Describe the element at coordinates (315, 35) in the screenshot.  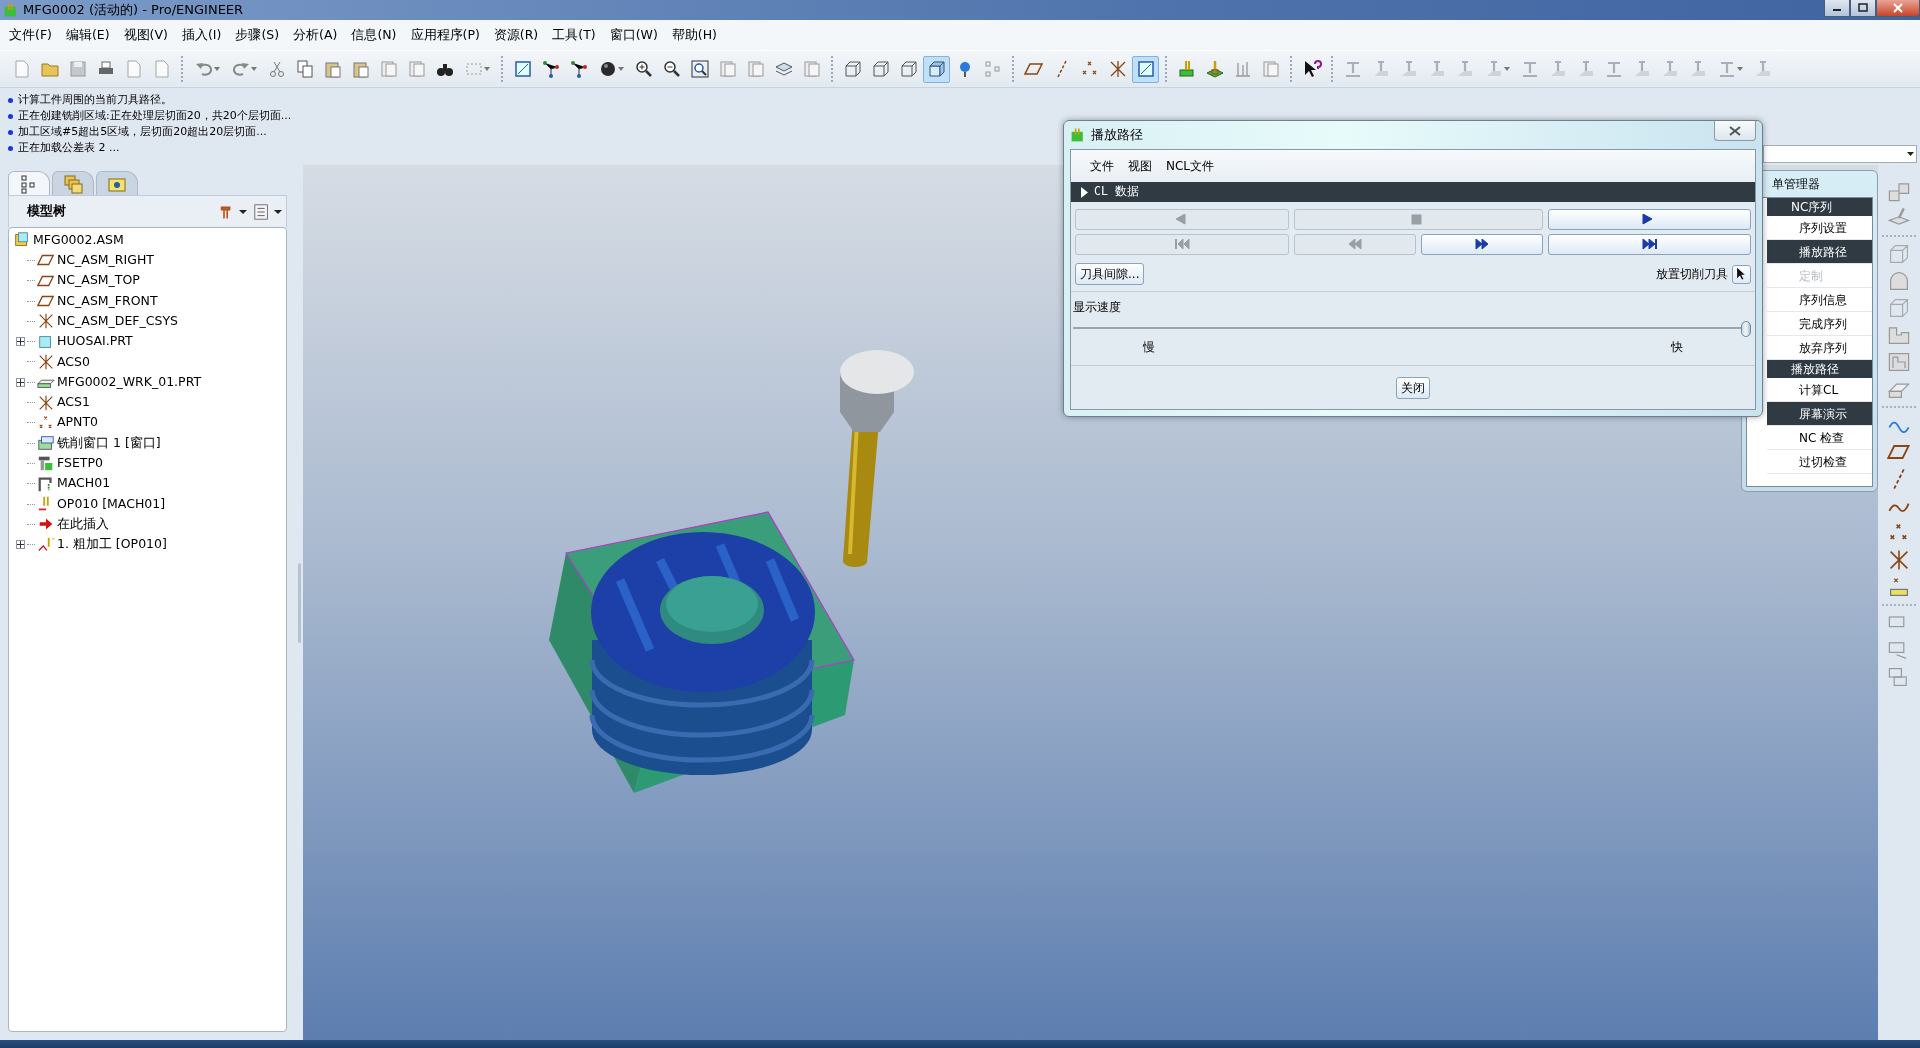
I see `menu-item: 分析(A)` at that location.